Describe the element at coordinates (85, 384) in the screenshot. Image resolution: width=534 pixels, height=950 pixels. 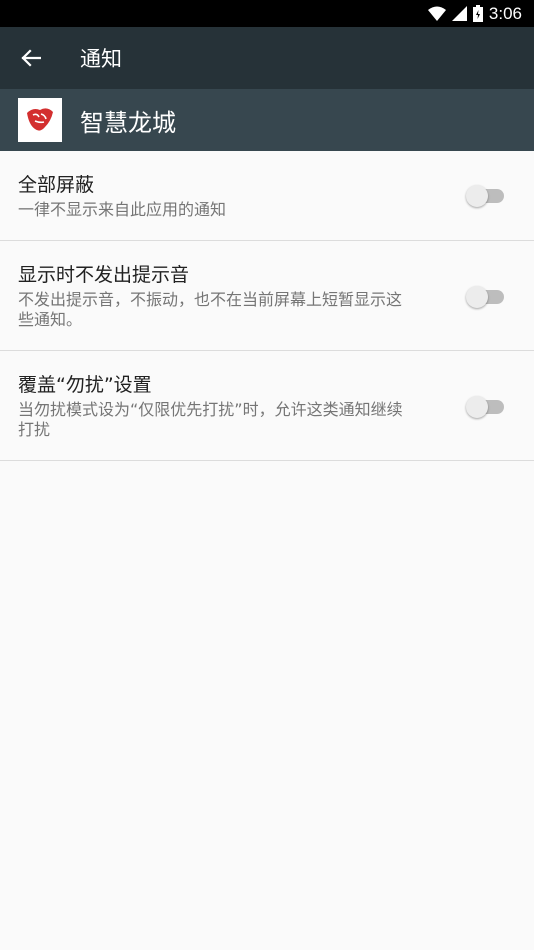
I see `setting-title: 覆盖“勿扰”设置` at that location.